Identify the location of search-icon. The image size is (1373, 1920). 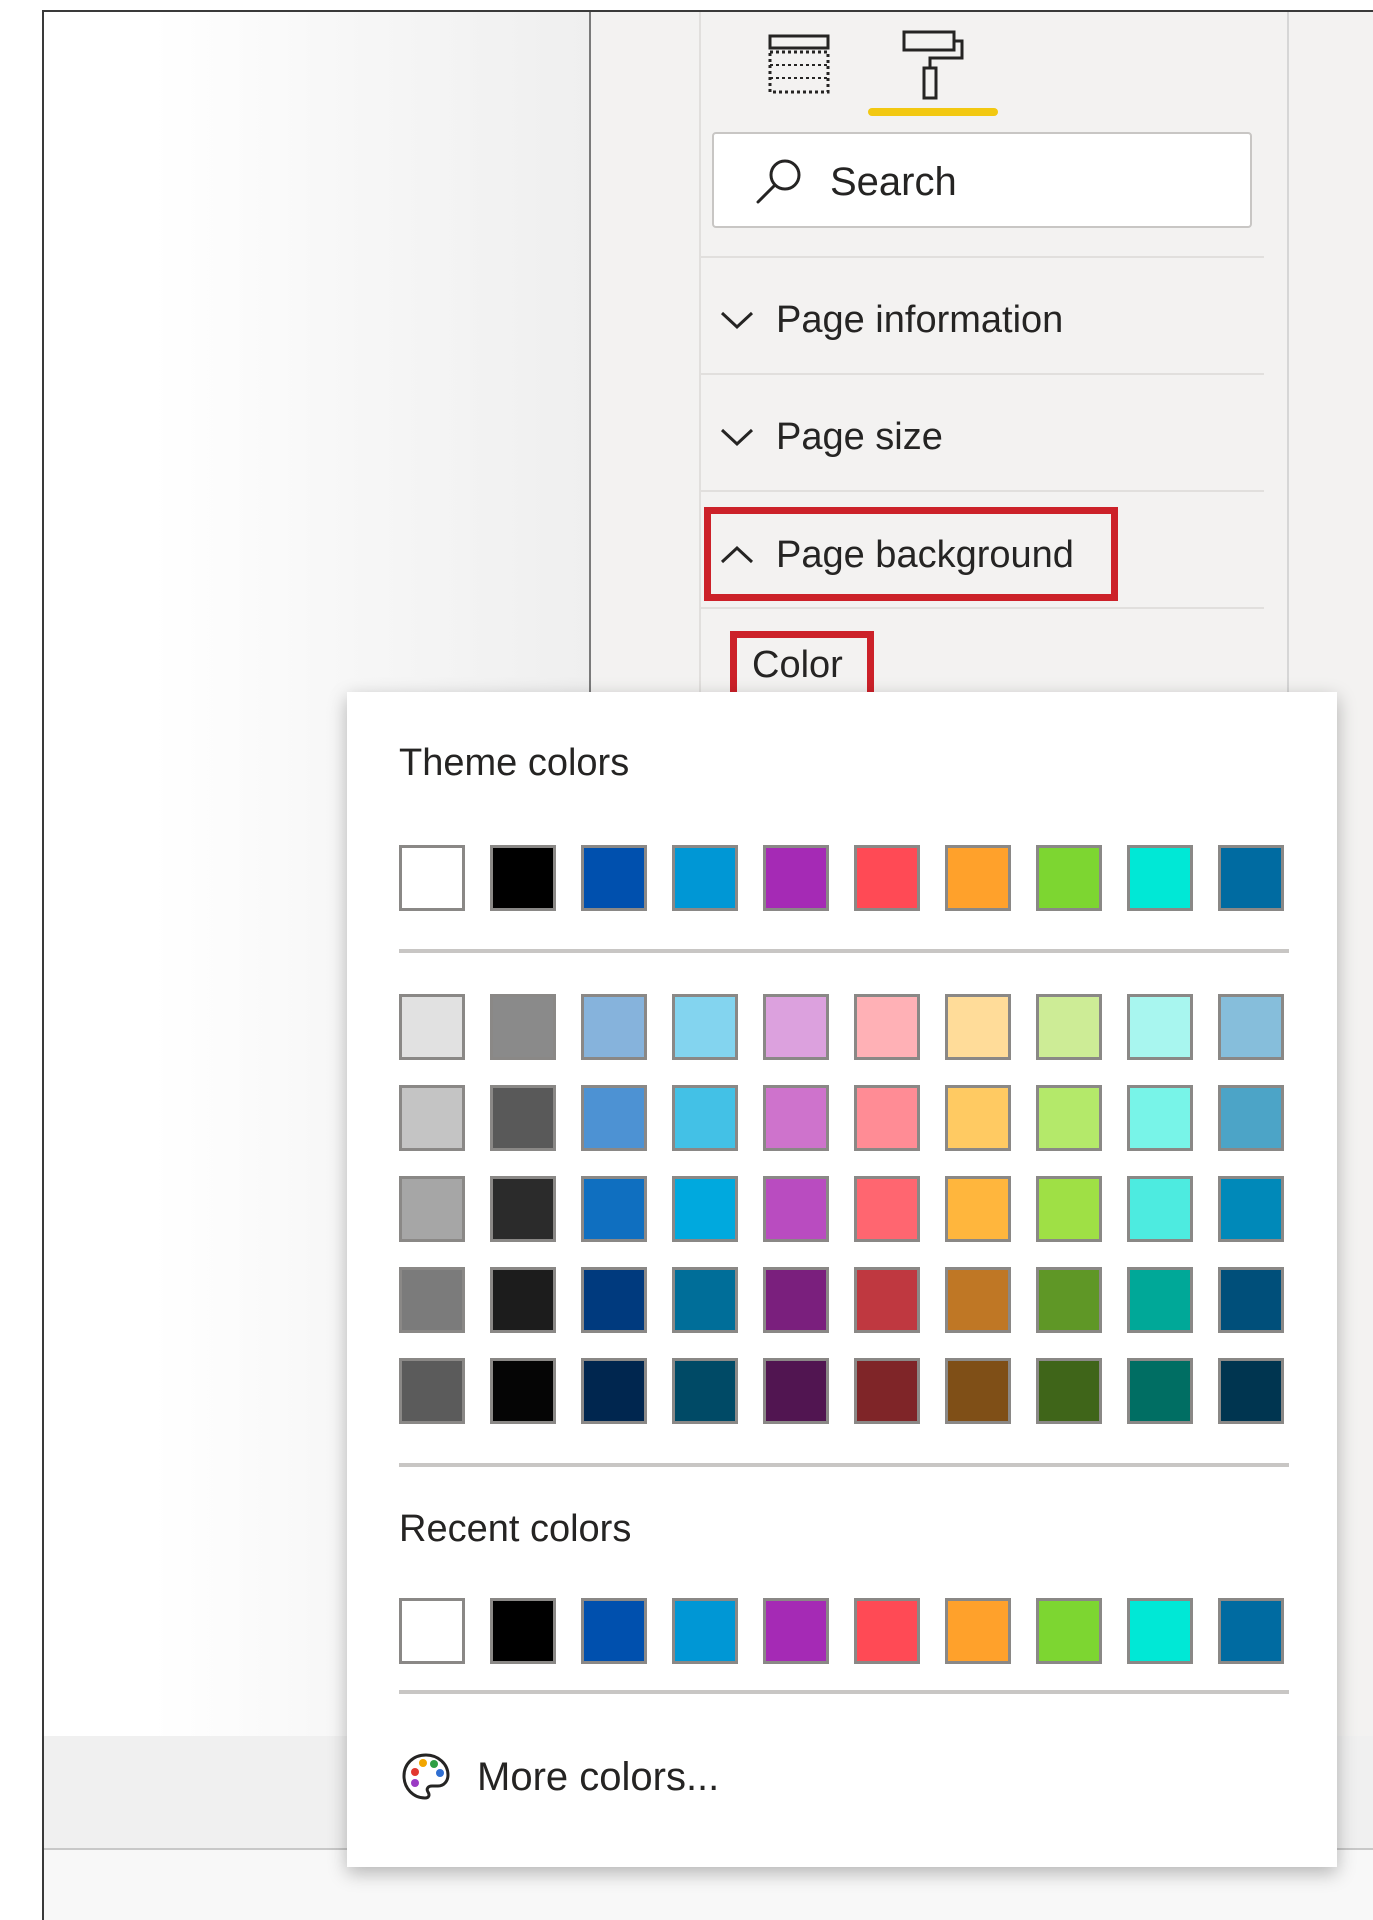
(778, 181).